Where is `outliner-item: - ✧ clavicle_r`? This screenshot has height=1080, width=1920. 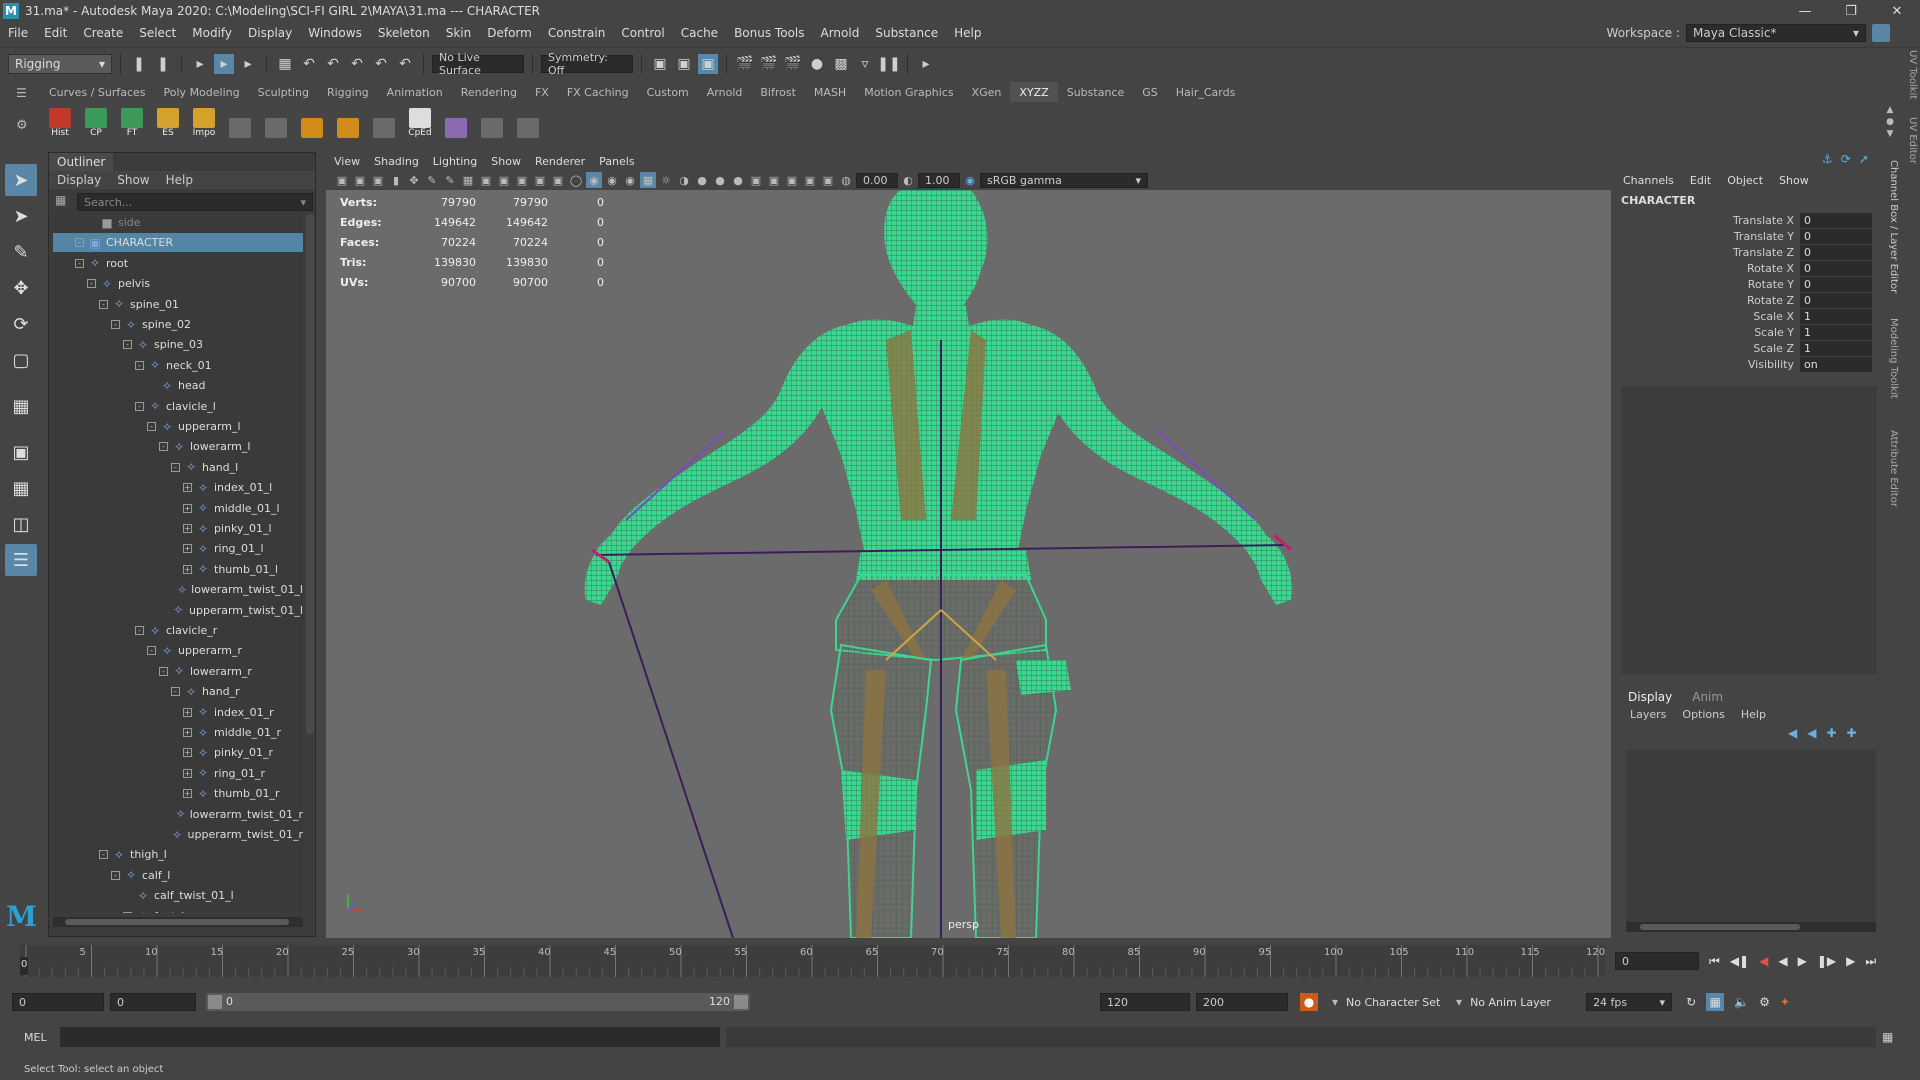
outliner-item: - ✧ clavicle_r is located at coordinates (178, 630).